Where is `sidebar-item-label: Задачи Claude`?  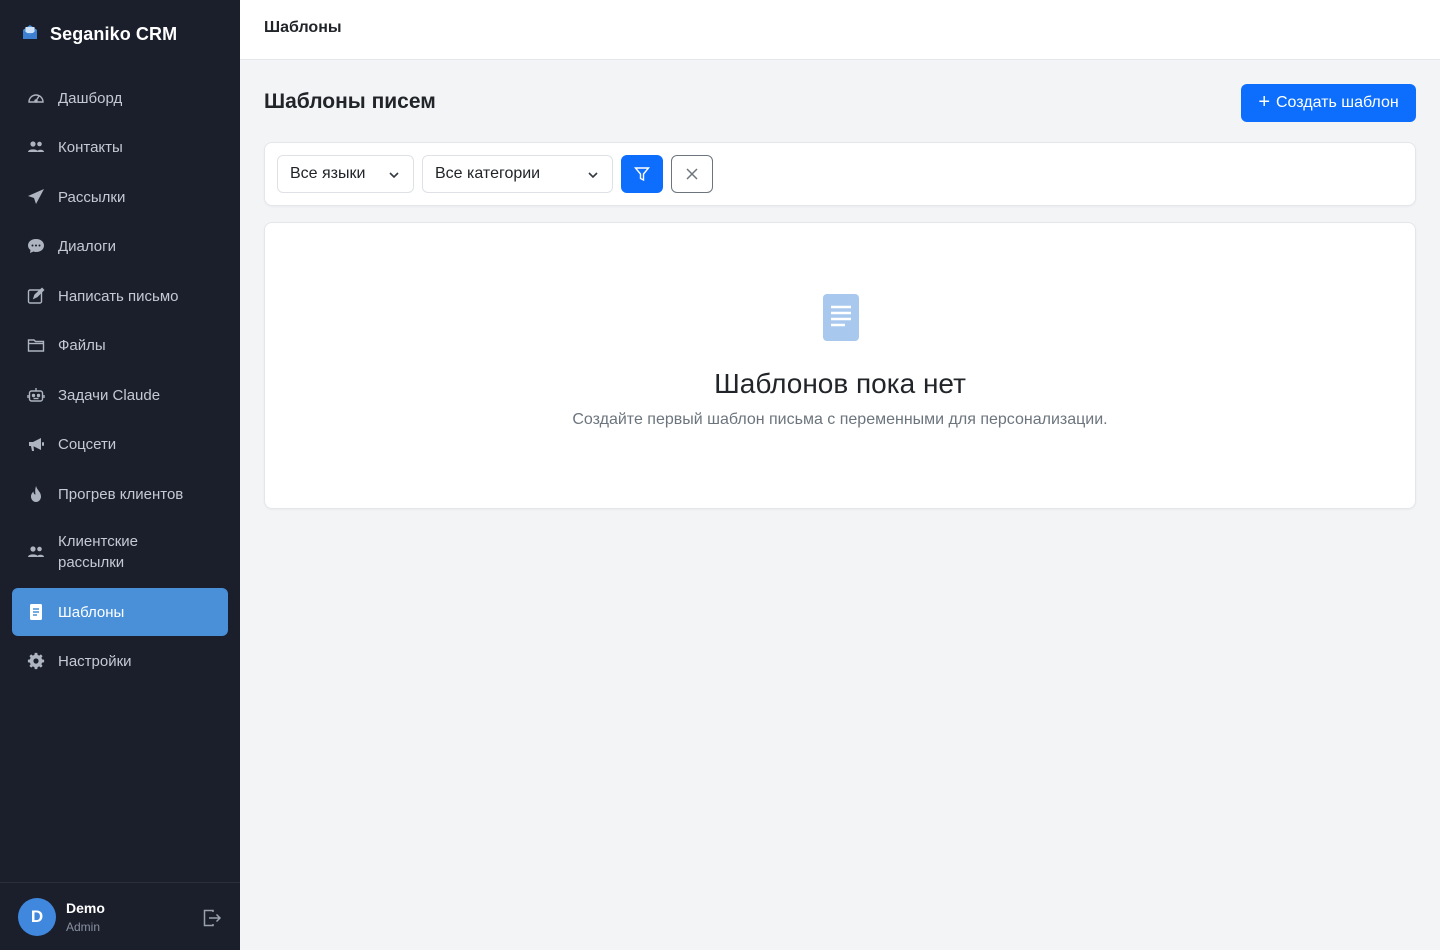 sidebar-item-label: Задачи Claude is located at coordinates (109, 395).